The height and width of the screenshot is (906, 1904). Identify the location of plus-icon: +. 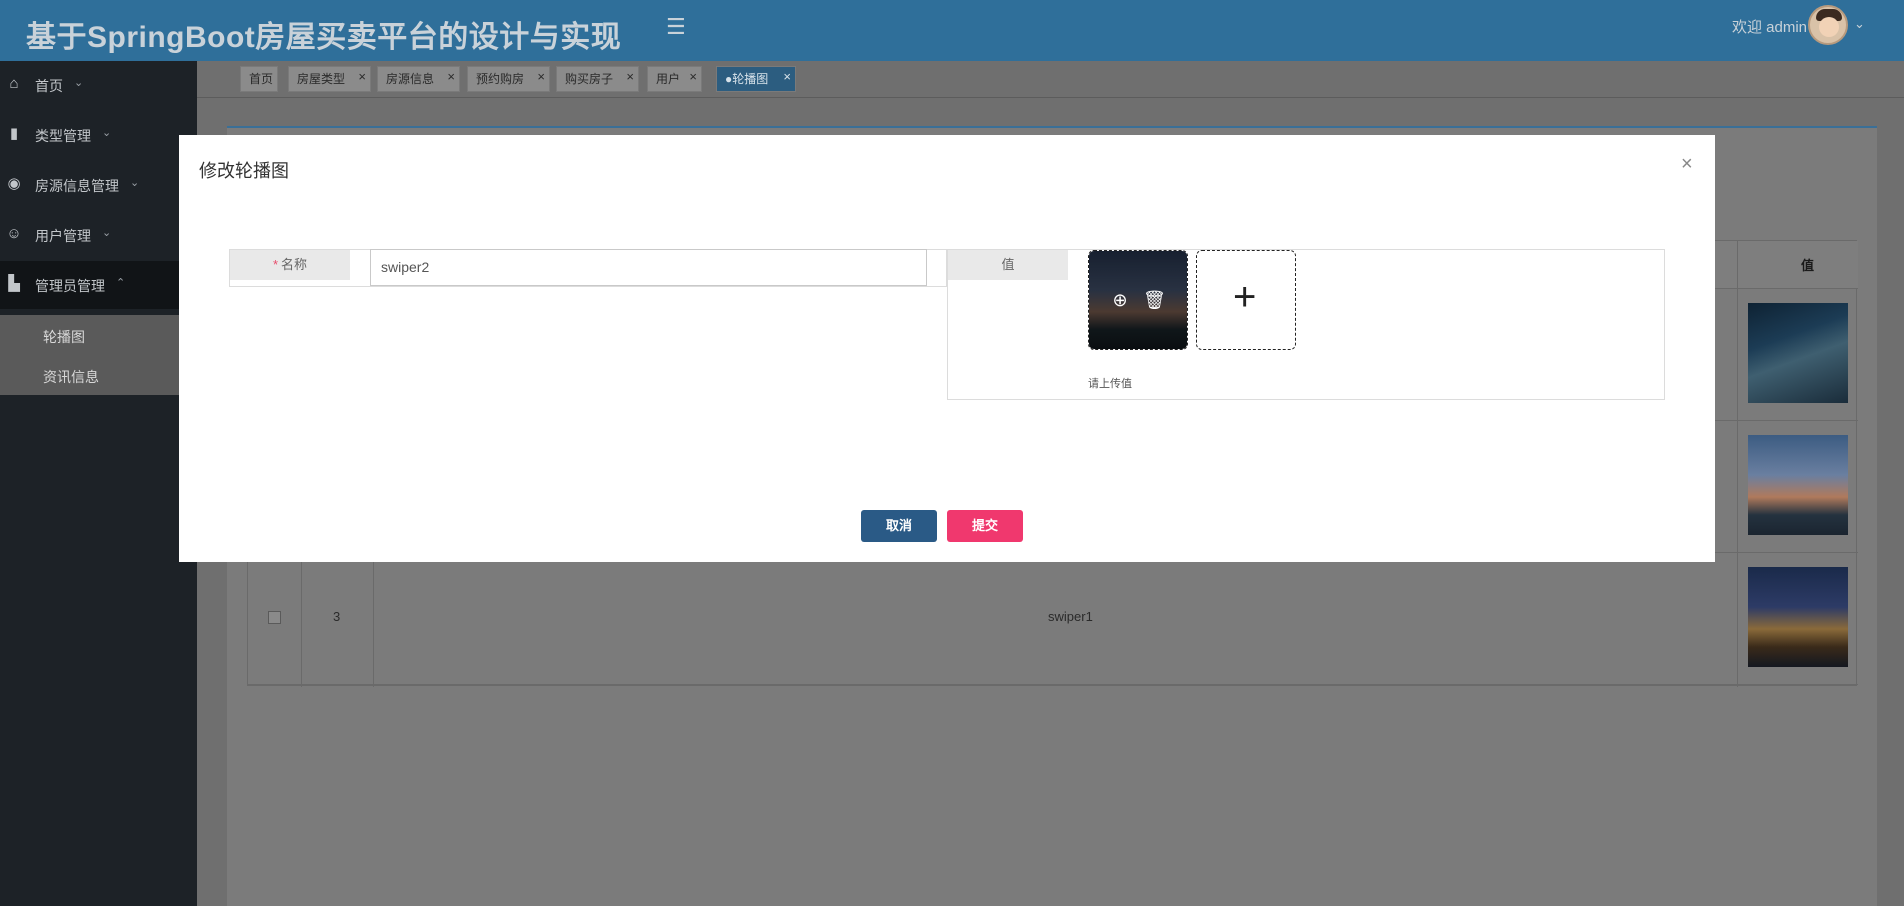
(1245, 297).